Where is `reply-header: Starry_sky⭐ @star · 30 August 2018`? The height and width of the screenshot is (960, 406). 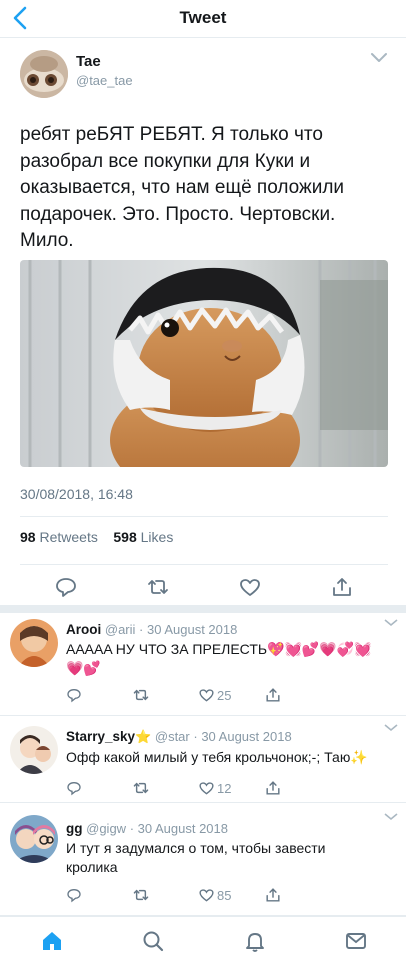 reply-header: Starry_sky⭐ @star · 30 August 2018 is located at coordinates (179, 737).